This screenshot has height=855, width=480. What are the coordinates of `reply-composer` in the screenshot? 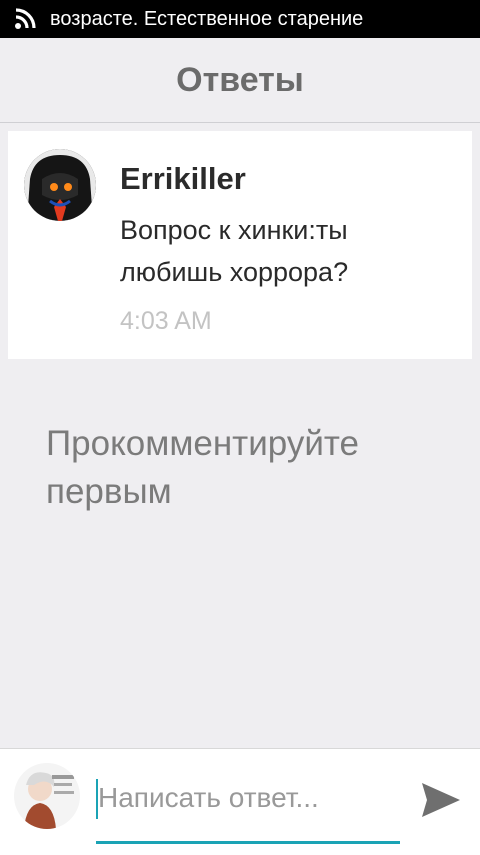 It's located at (240, 801).